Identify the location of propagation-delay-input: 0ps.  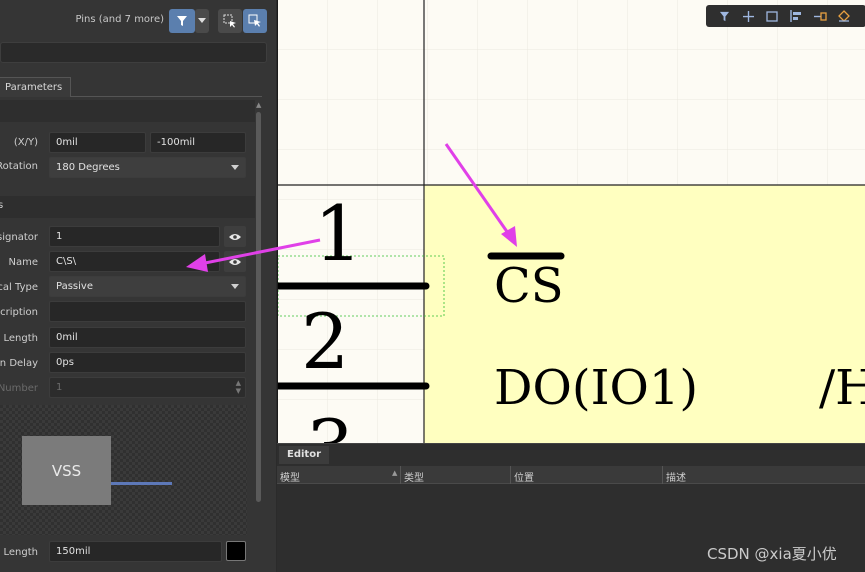
(147, 362).